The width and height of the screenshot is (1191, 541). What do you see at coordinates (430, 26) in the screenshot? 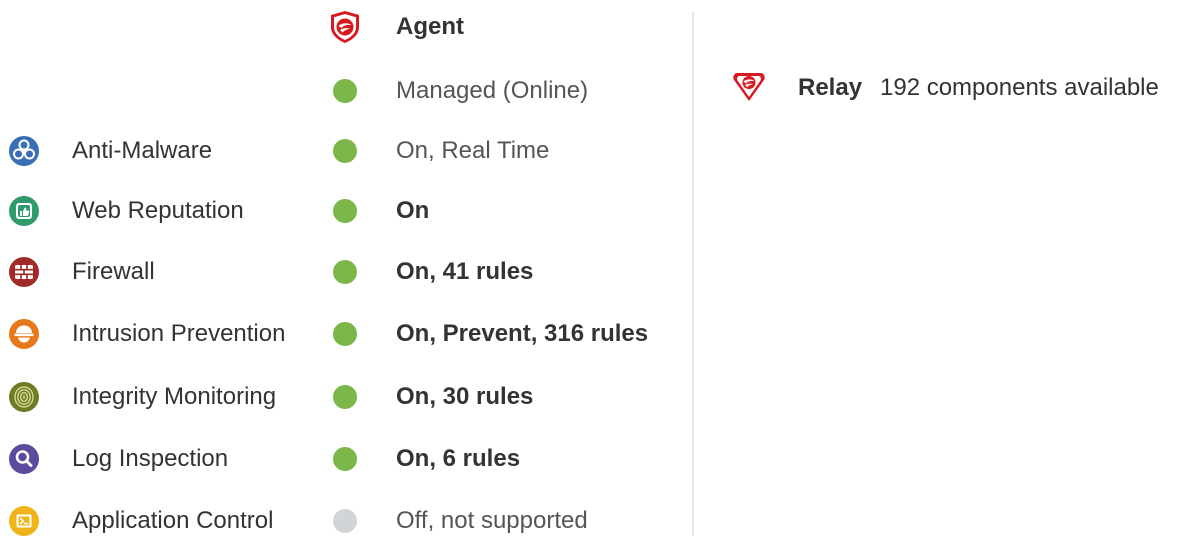
I see `agent-title: Agent` at bounding box center [430, 26].